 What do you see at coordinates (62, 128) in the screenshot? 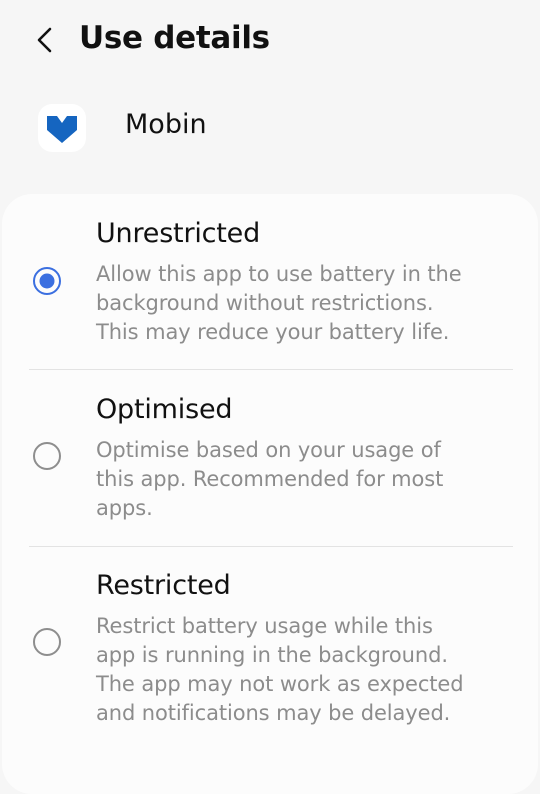
I see `mobin-app-icon` at bounding box center [62, 128].